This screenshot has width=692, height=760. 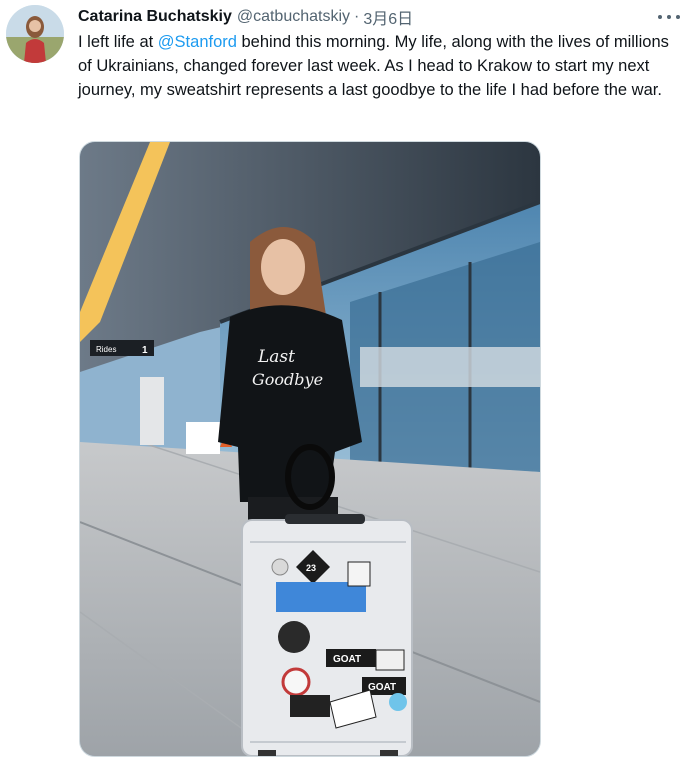 What do you see at coordinates (388, 17) in the screenshot?
I see `tweet-date: 3月6日` at bounding box center [388, 17].